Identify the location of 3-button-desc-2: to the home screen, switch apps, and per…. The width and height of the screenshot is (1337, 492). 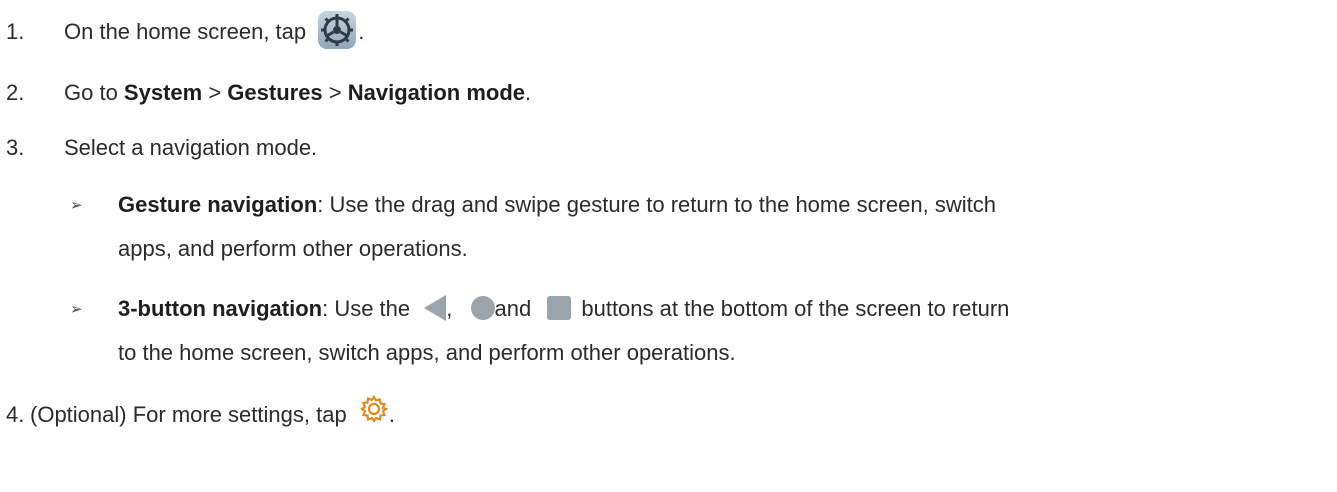
(427, 352).